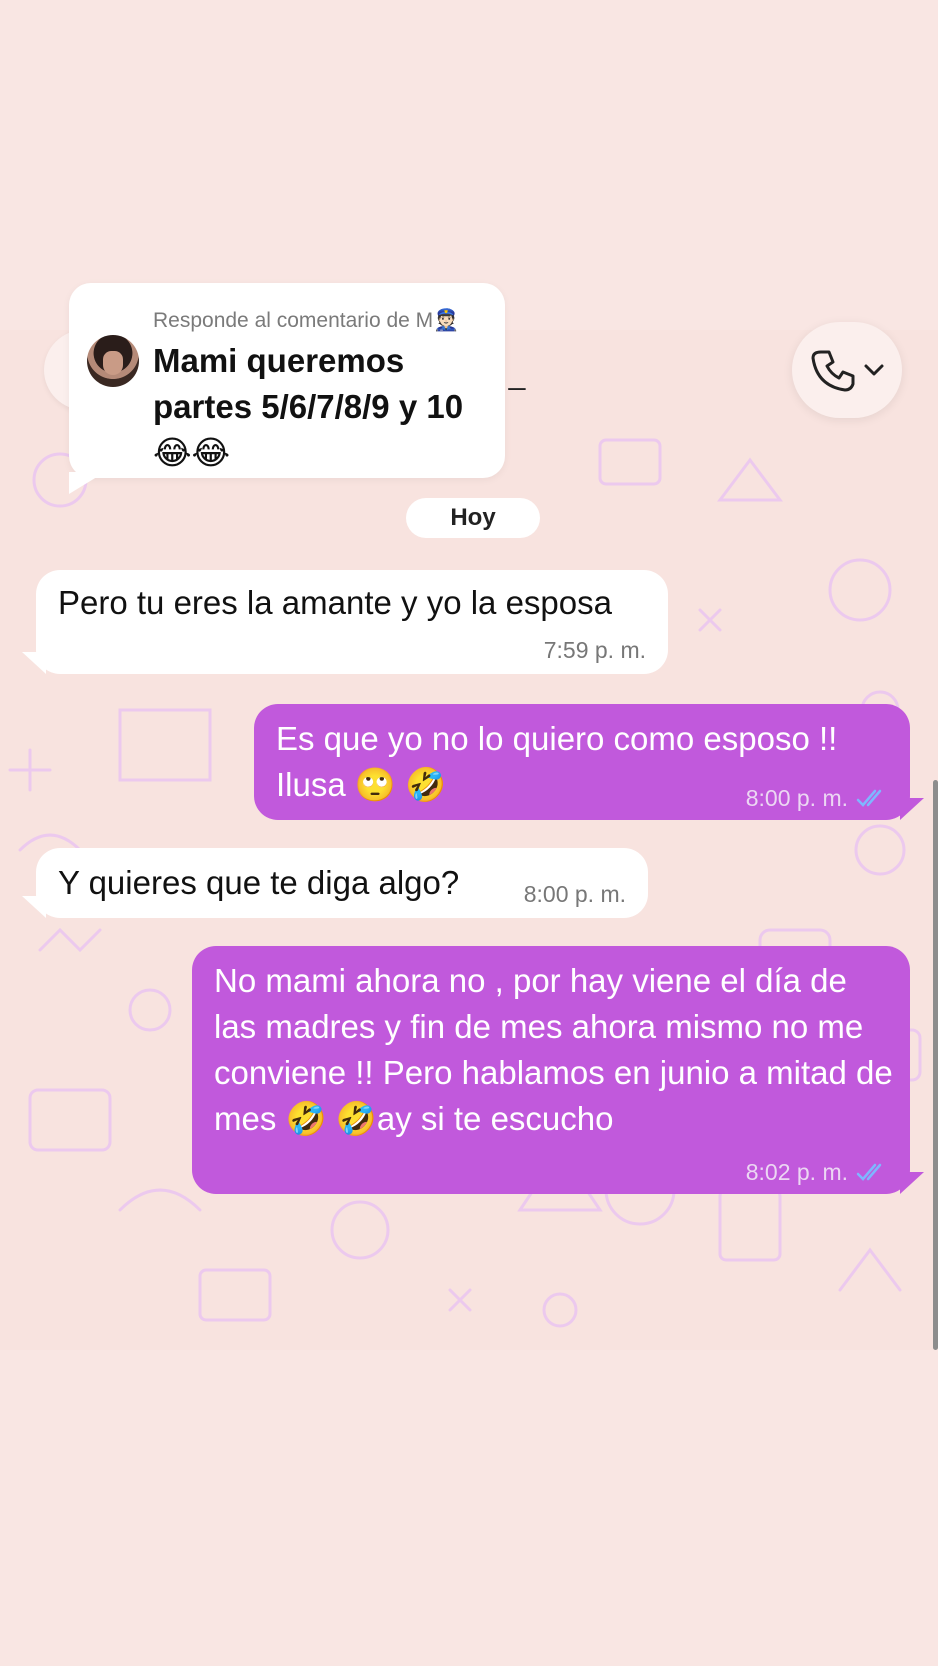 The width and height of the screenshot is (938, 1666). Describe the element at coordinates (259, 882) in the screenshot. I see `message-text: Y quieres que te diga algo?` at that location.